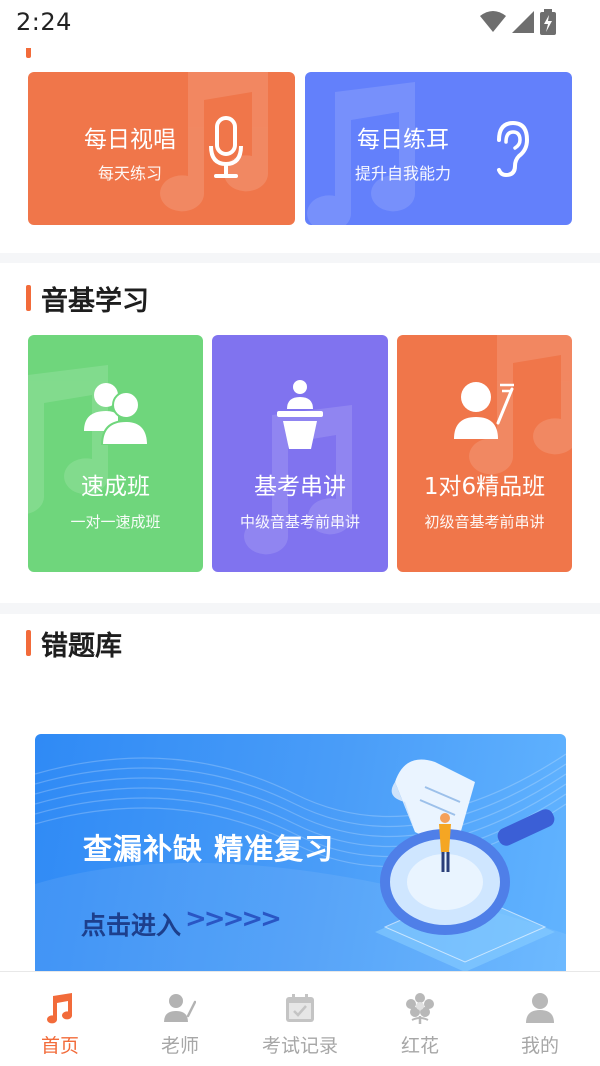  I want to click on banner-cta-label: 点击进入, so click(131, 924).